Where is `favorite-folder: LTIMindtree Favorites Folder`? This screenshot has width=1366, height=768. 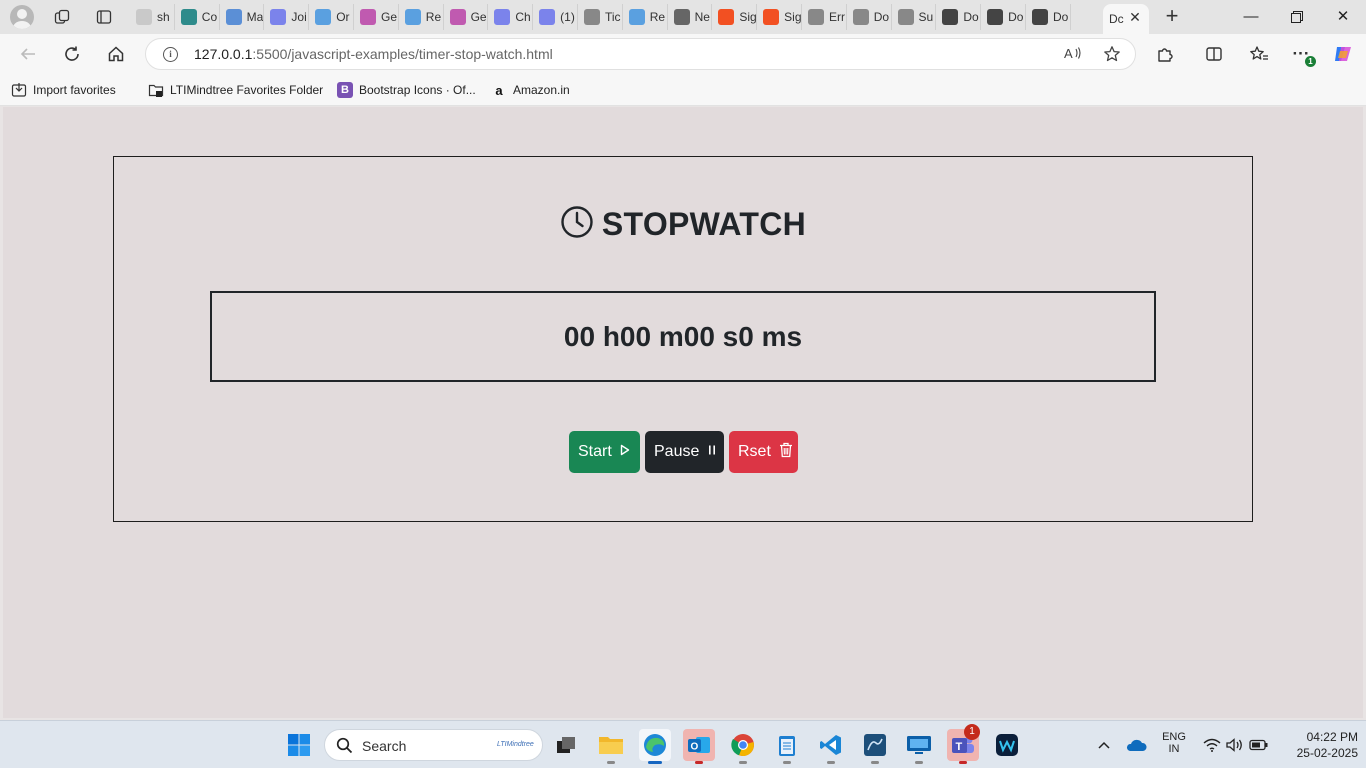
favorite-folder: LTIMindtree Favorites Folder is located at coordinates (235, 90).